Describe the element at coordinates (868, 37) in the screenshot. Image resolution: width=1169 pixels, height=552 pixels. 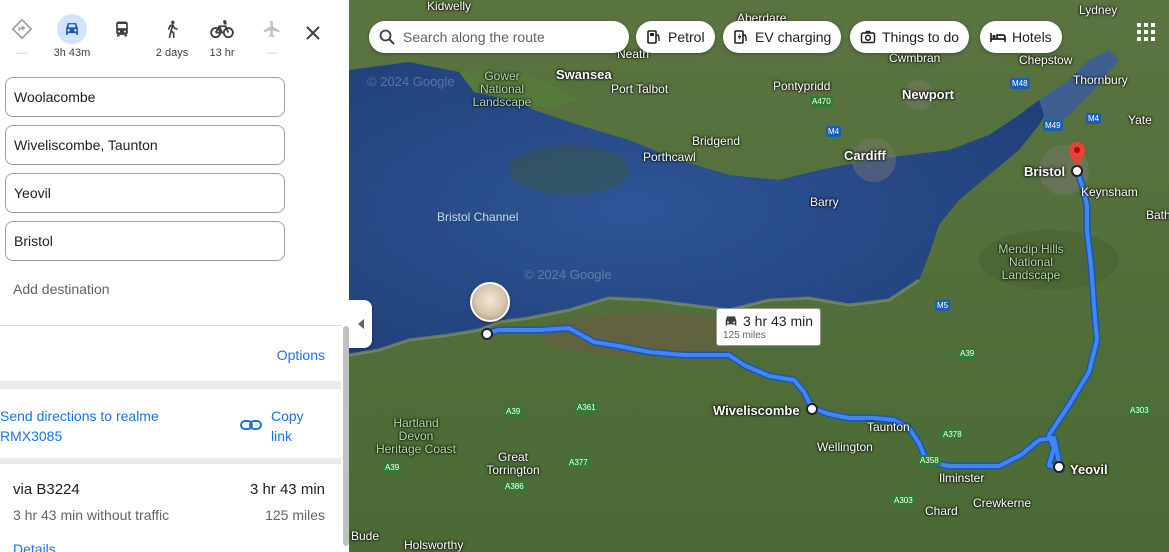
I see `camera-icon` at that location.